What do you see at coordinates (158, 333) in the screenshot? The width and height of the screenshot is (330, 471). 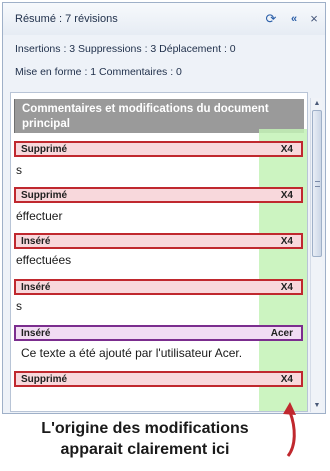 I see `revision-header: Inséré Acer` at bounding box center [158, 333].